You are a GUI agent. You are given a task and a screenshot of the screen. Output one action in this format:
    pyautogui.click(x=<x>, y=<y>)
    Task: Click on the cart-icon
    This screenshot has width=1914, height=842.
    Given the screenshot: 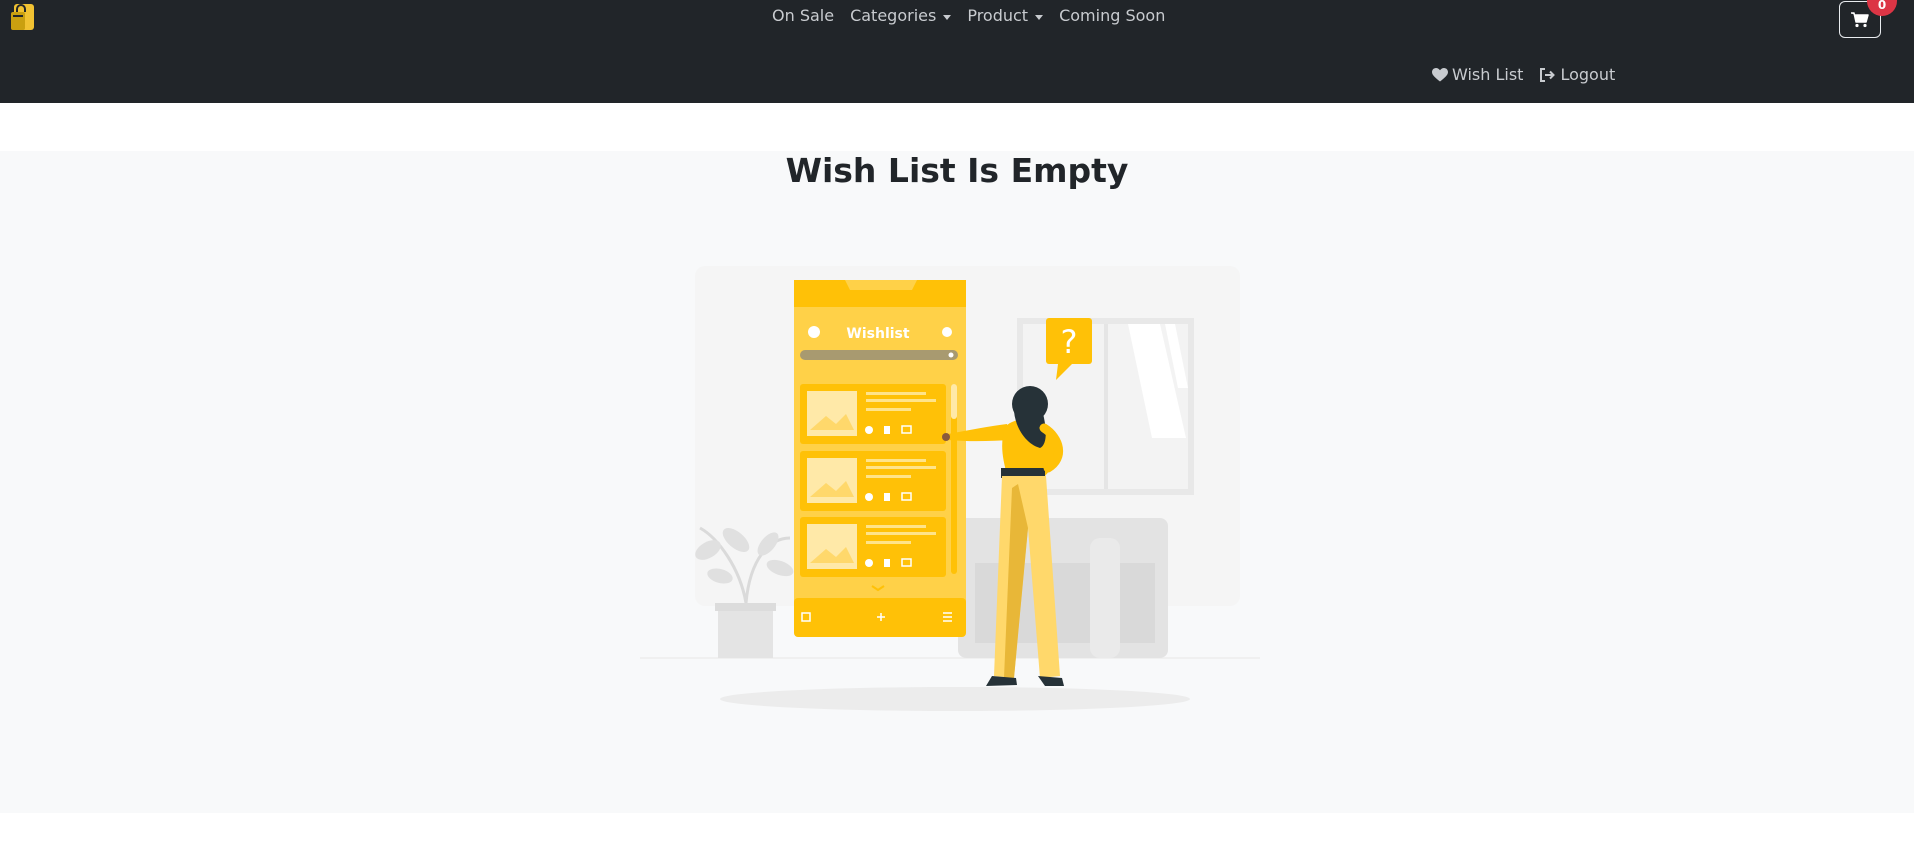 What is the action you would take?
    pyautogui.click(x=1860, y=19)
    